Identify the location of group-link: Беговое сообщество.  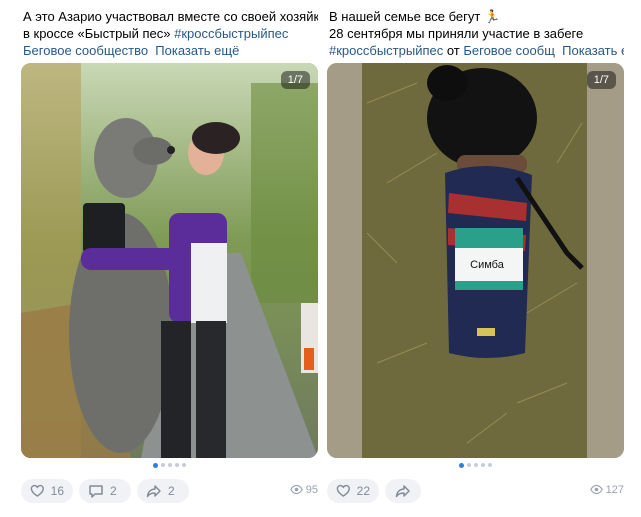
(85, 50).